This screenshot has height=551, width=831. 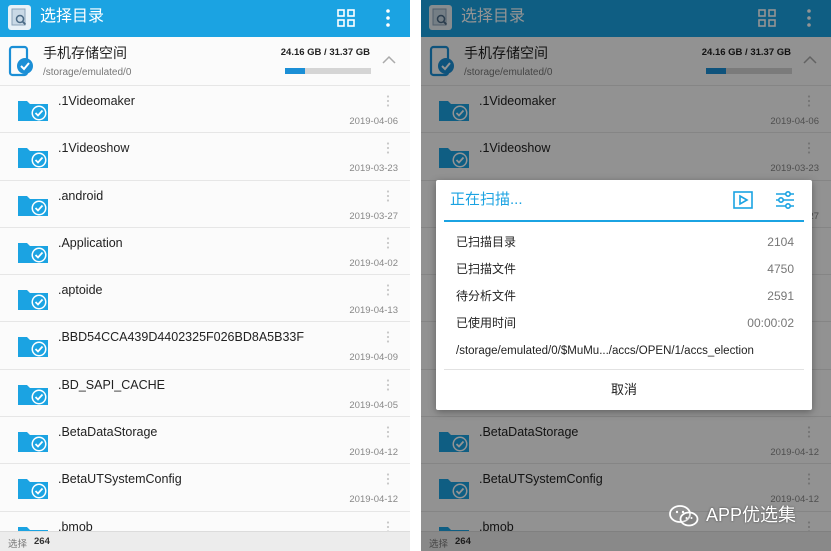 I want to click on stat-row: 已使用时间 00:00:02, so click(x=625, y=323).